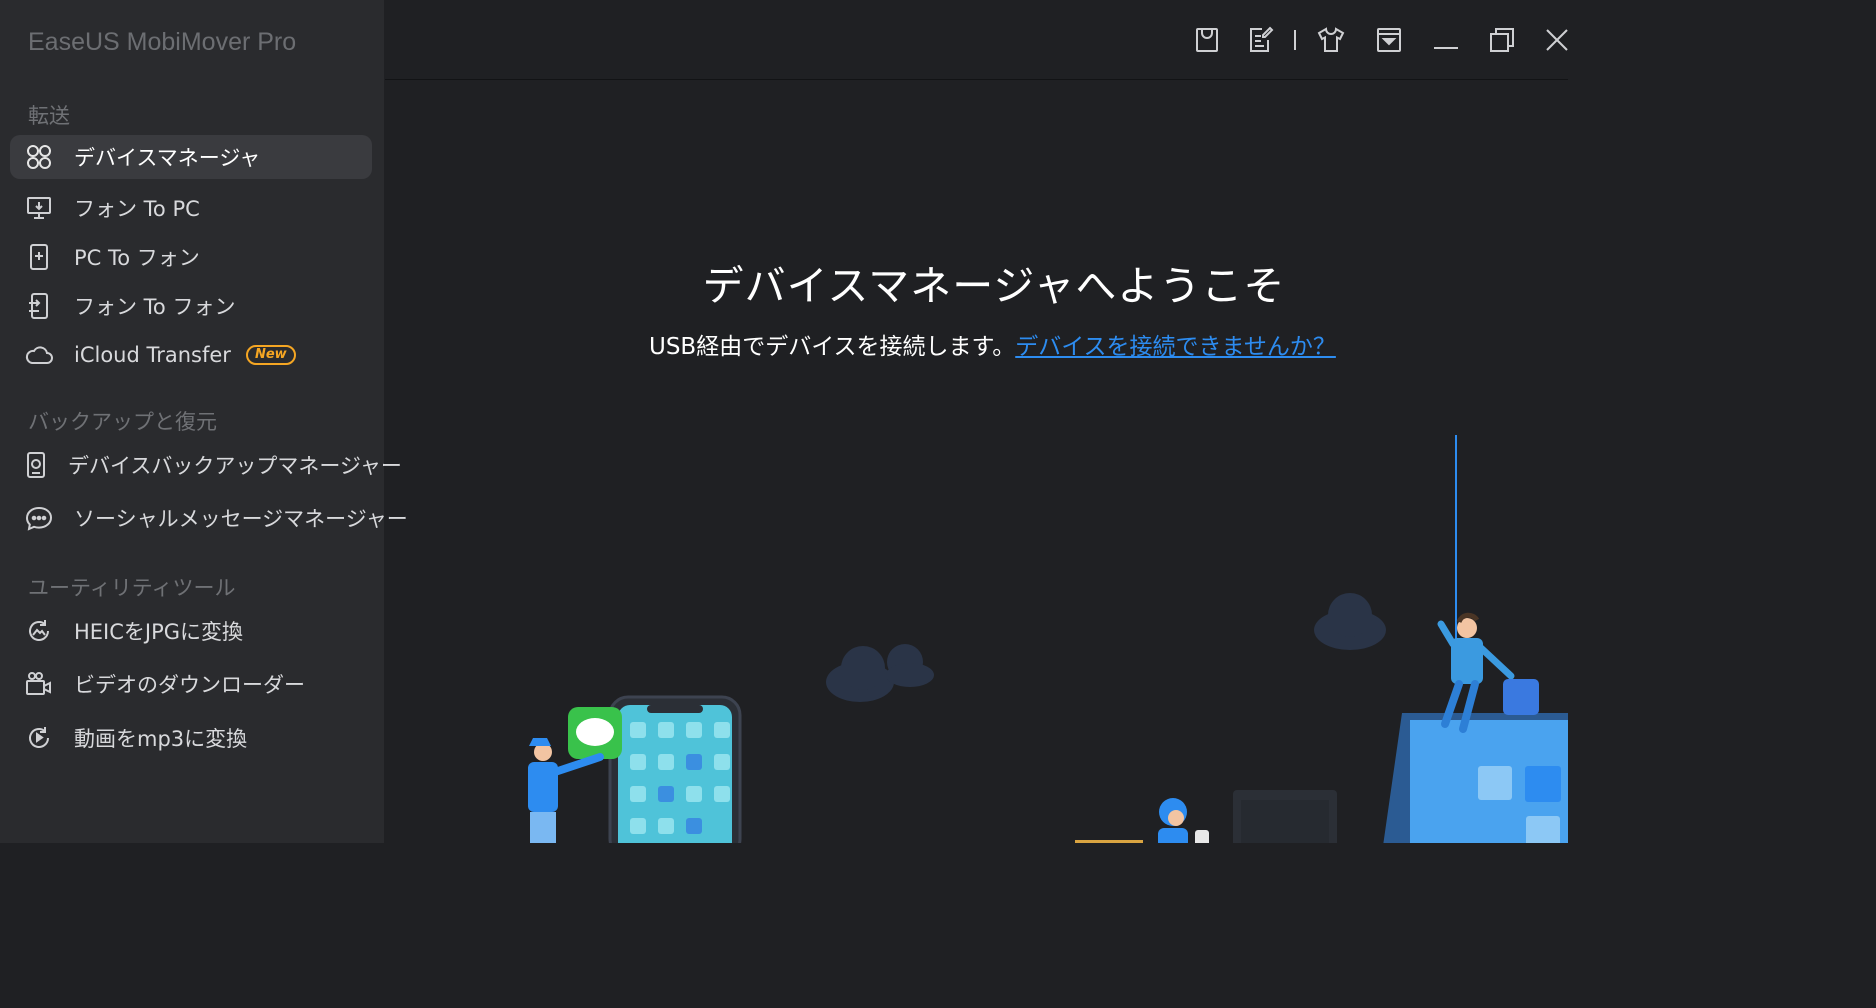 The image size is (1876, 1008). Describe the element at coordinates (137, 209) in the screenshot. I see `sidebar-item-label: フォン To PC` at that location.